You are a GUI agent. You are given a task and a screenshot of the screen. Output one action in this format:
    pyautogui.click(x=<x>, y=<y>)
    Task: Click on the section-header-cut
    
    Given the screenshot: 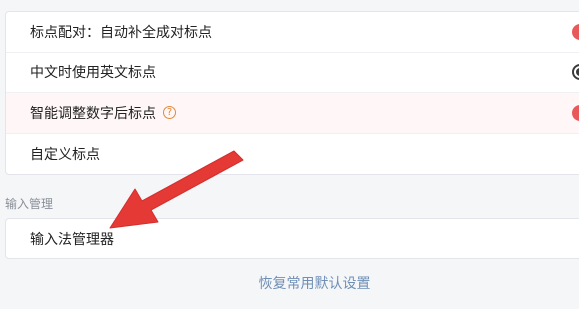 What is the action you would take?
    pyautogui.click(x=7, y=2)
    